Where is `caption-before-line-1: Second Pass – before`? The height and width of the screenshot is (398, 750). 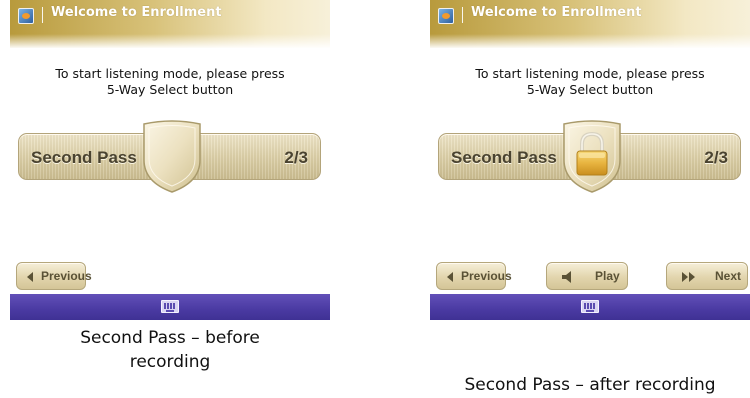
caption-before-line-1: Second Pass – before is located at coordinates (170, 338).